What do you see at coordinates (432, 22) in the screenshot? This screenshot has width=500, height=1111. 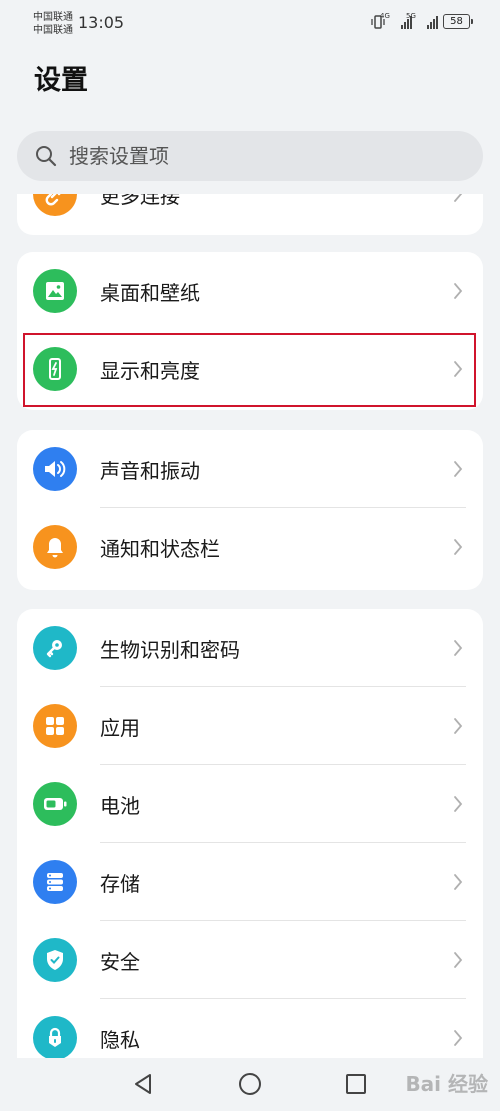 I see `signal-bars-icon` at bounding box center [432, 22].